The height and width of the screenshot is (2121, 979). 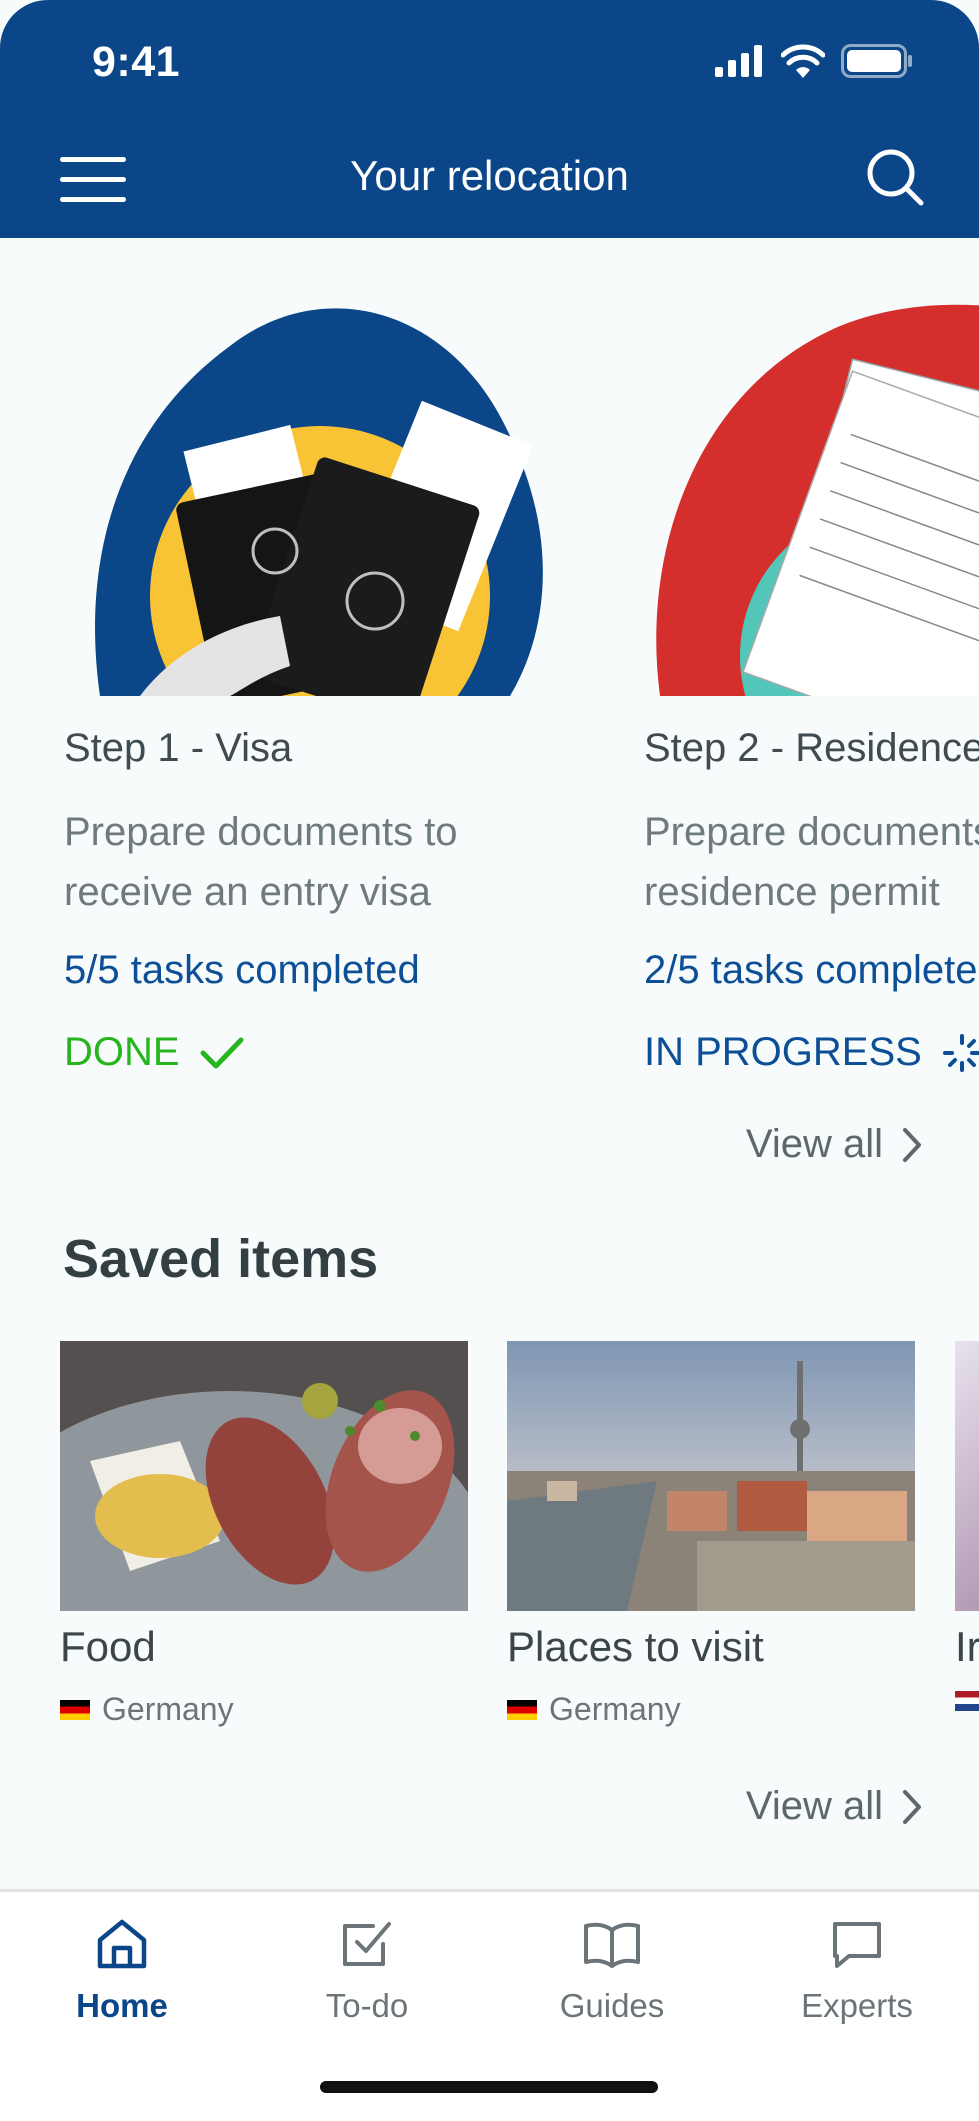 What do you see at coordinates (857, 1970) in the screenshot?
I see `tab-experts: Experts` at bounding box center [857, 1970].